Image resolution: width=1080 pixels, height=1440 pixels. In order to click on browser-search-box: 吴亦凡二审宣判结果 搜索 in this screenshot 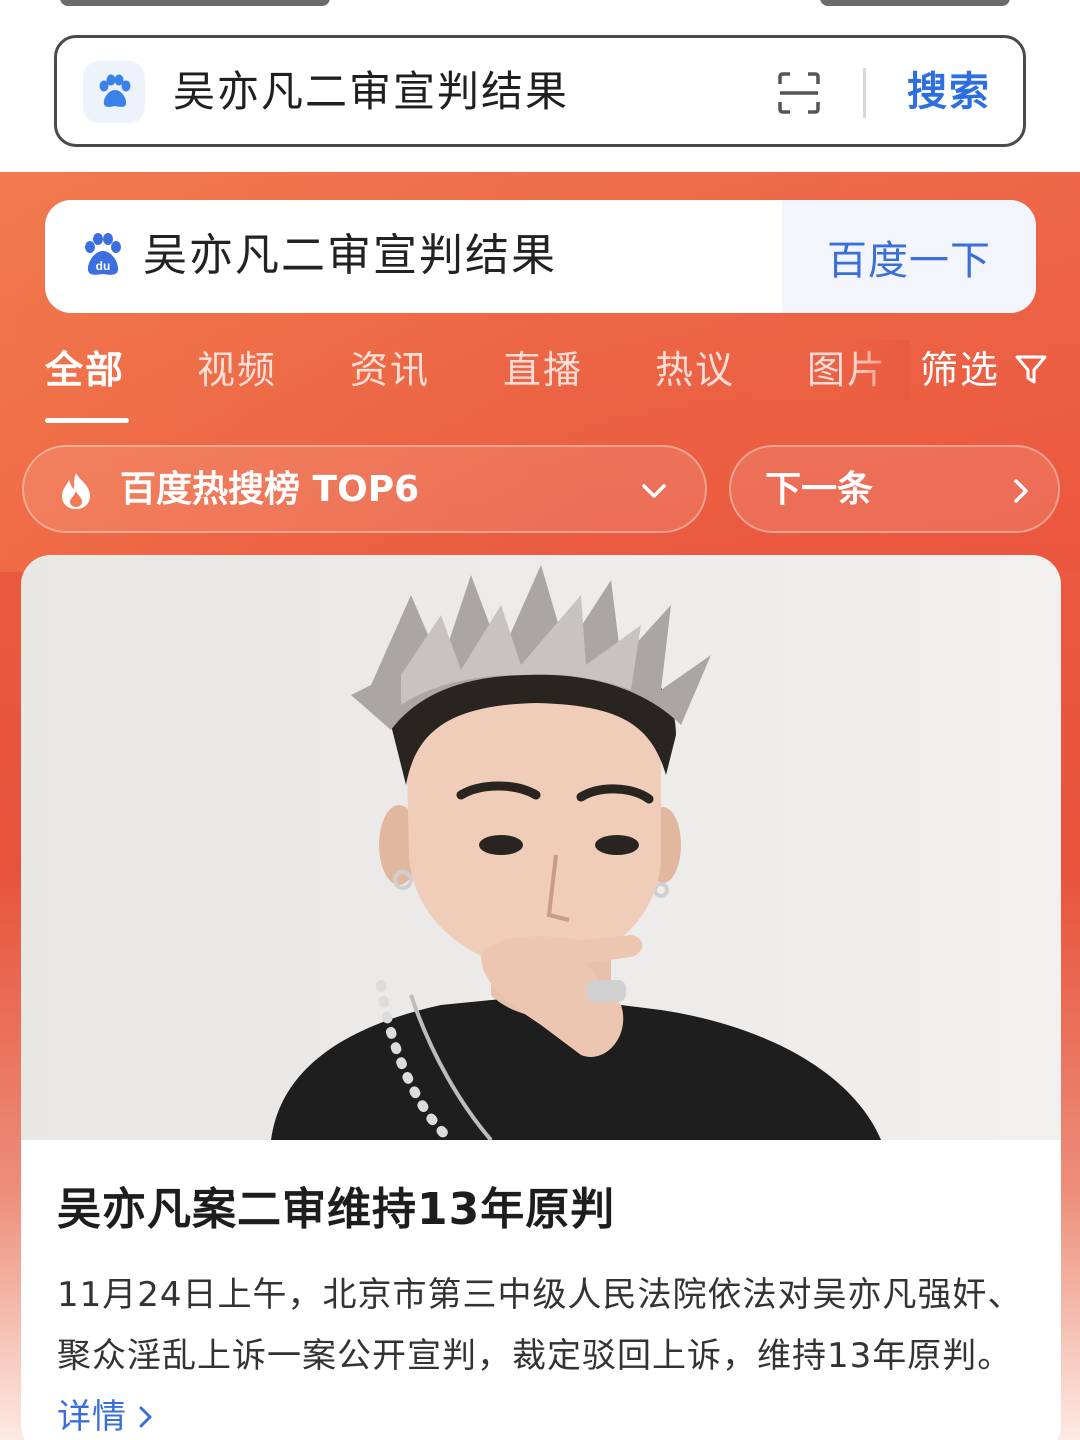, I will do `click(540, 91)`.